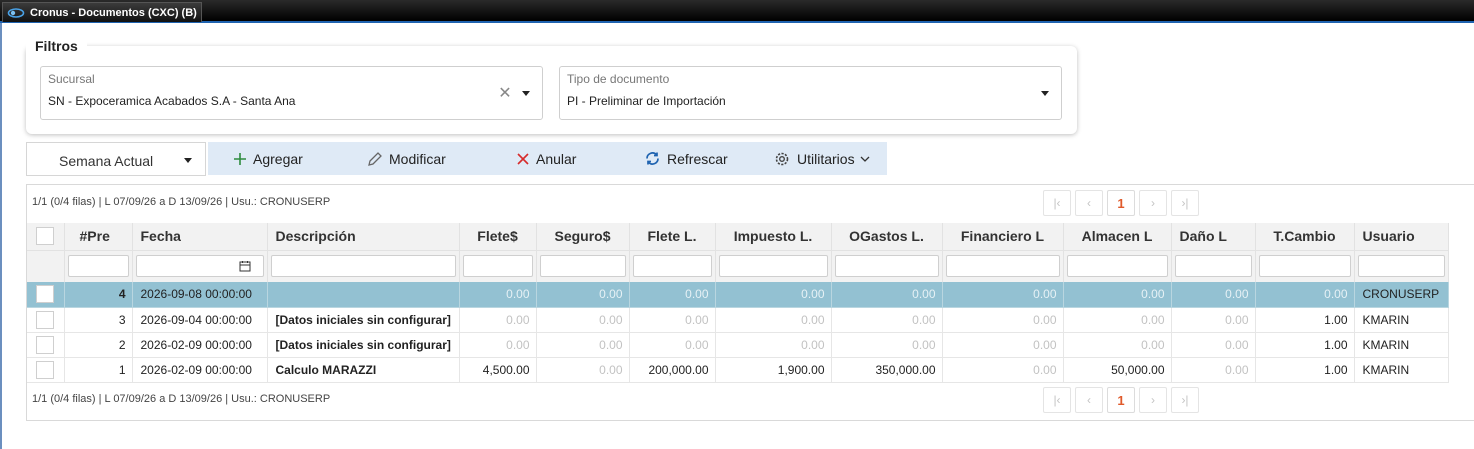  What do you see at coordinates (1213, 345) in the screenshot?
I see `cell-dano-l: 0.00` at bounding box center [1213, 345].